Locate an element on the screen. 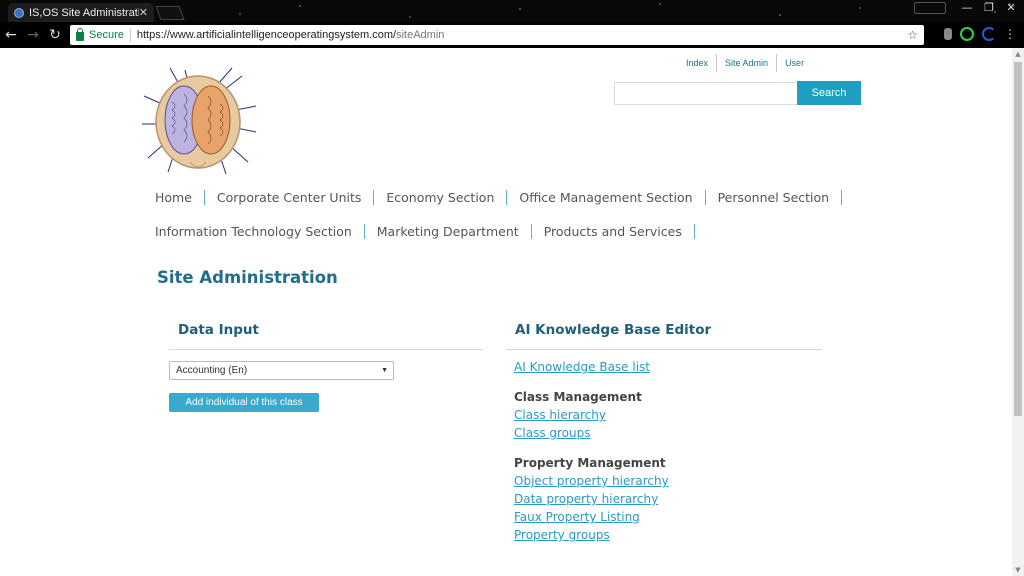 The image size is (1024, 576). url-path: siteAdmin is located at coordinates (420, 35).